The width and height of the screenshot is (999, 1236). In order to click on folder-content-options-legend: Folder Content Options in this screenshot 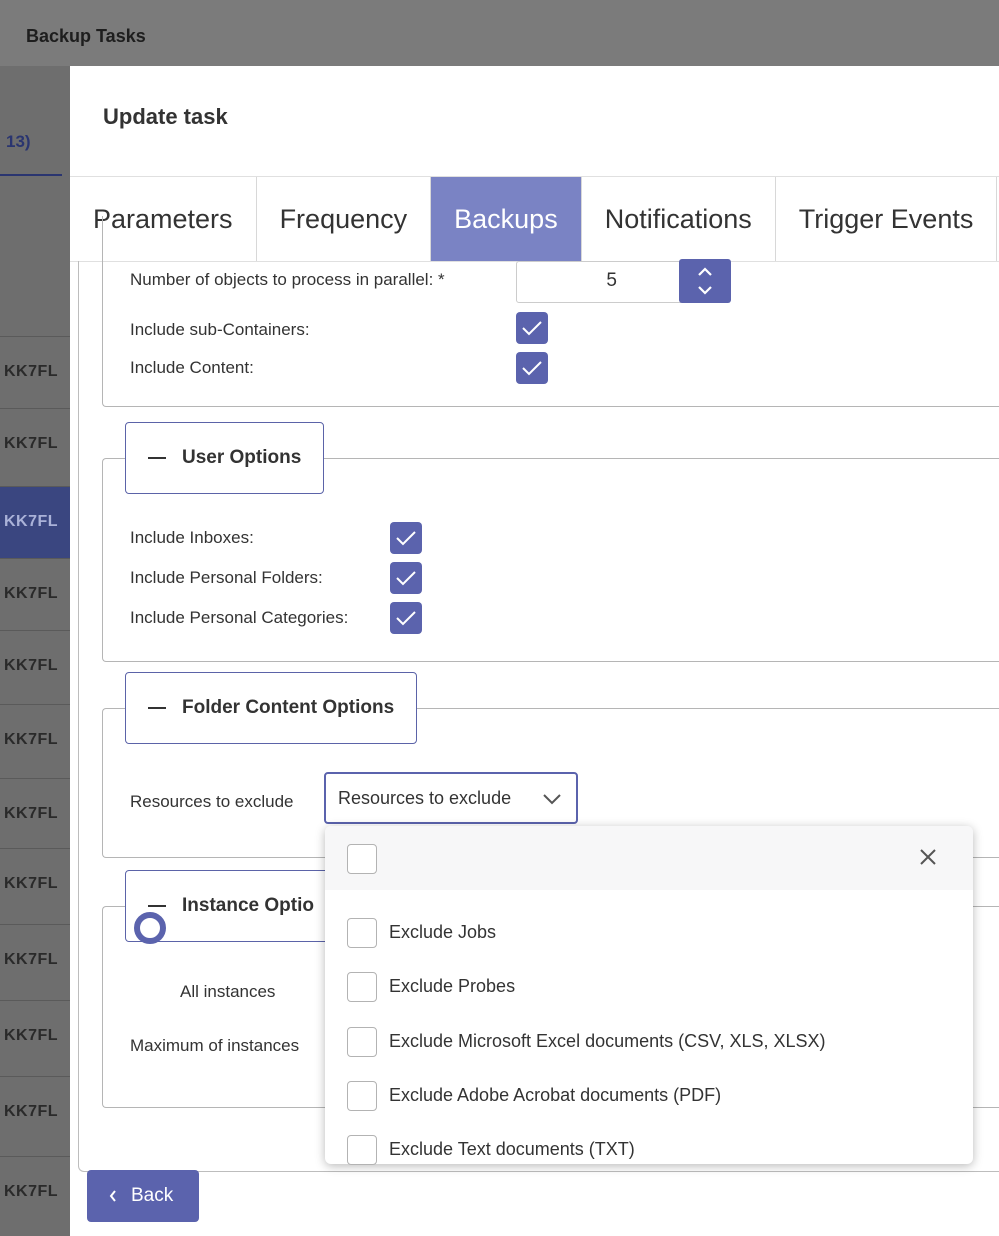, I will do `click(271, 708)`.